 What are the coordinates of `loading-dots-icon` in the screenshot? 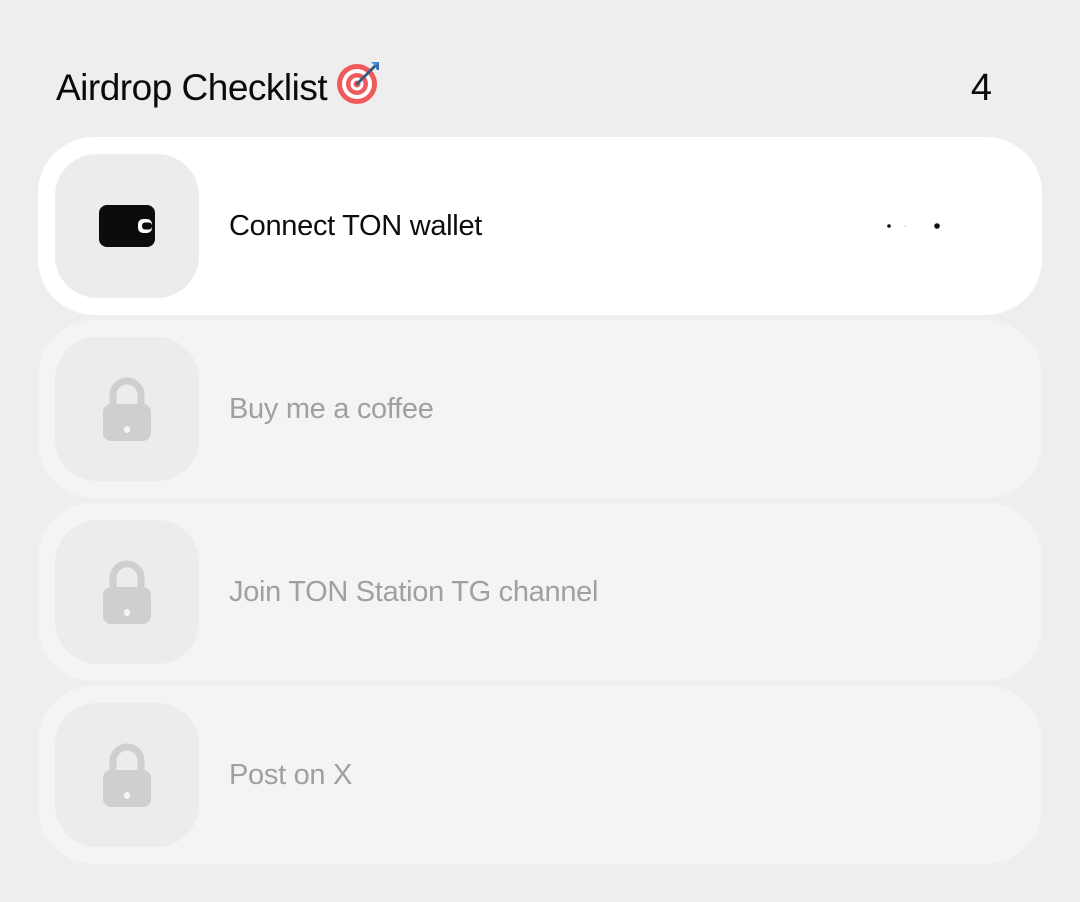 It's located at (913, 226).